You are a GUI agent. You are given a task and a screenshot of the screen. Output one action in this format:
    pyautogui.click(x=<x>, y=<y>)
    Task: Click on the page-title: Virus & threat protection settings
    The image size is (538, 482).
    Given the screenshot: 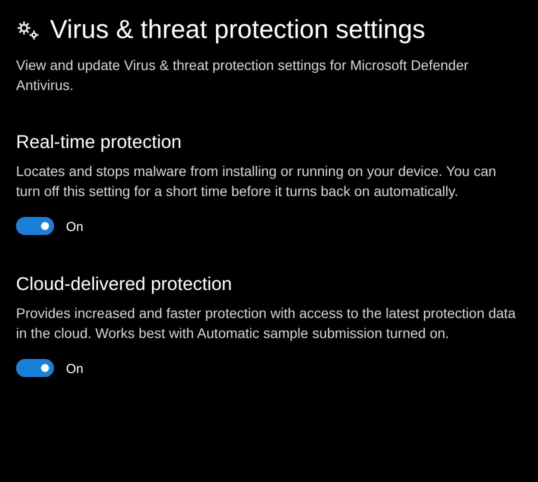 What is the action you would take?
    pyautogui.click(x=238, y=29)
    